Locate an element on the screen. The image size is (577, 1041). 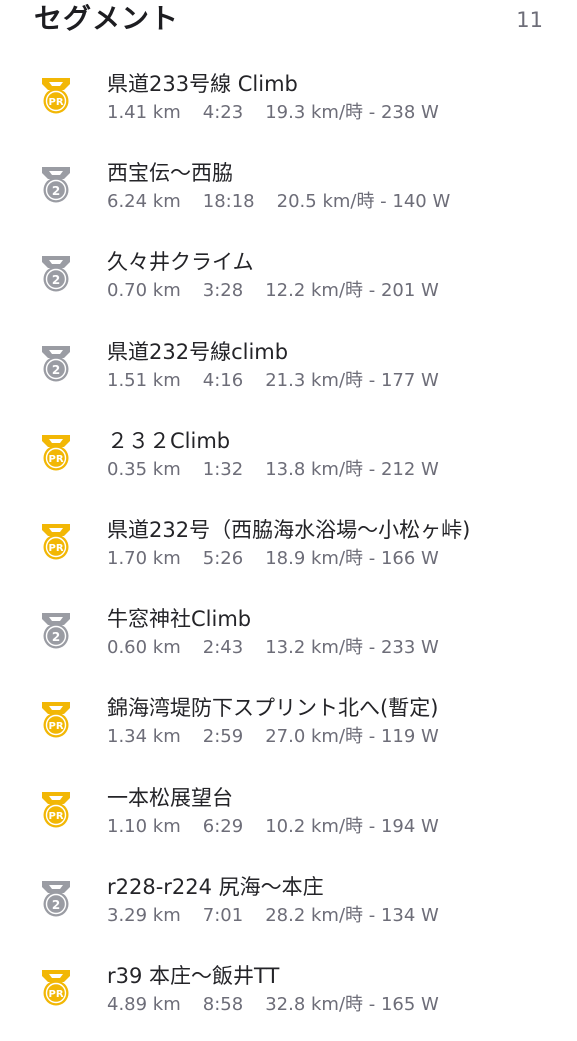
segment-distance: 0.35 km is located at coordinates (144, 469).